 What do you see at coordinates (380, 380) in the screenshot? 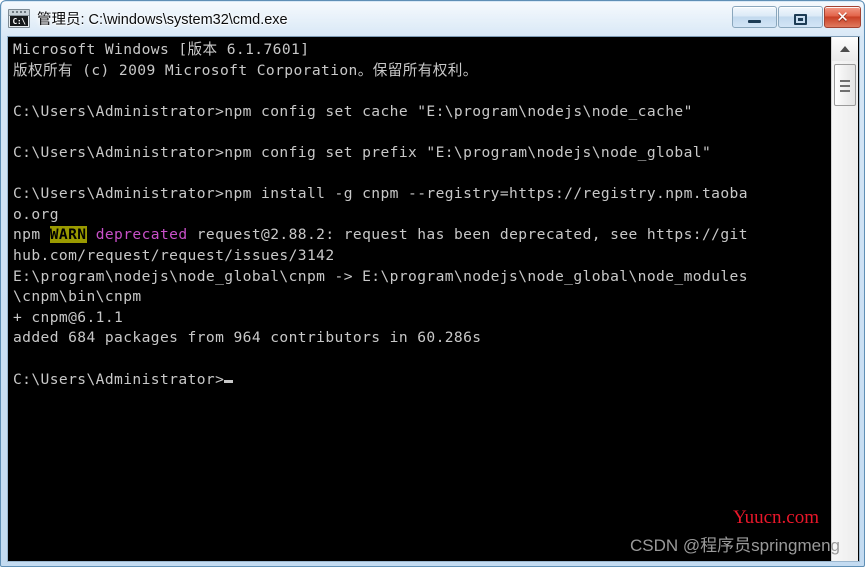
I see `console-line: C:\Users\Administrator>` at bounding box center [380, 380].